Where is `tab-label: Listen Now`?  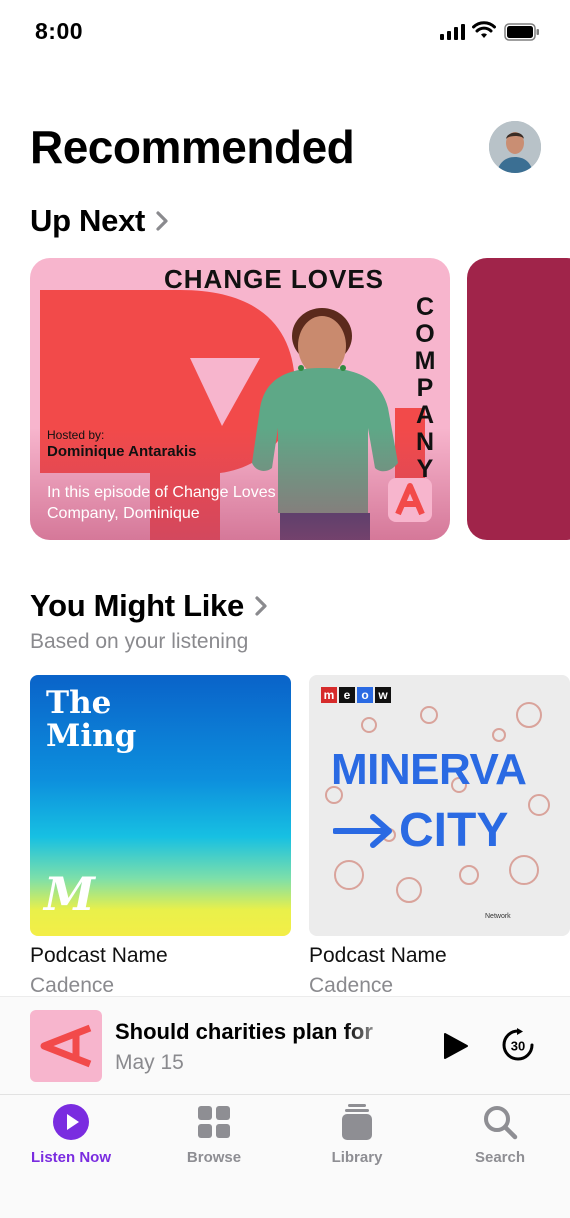 tab-label: Listen Now is located at coordinates (70, 1157).